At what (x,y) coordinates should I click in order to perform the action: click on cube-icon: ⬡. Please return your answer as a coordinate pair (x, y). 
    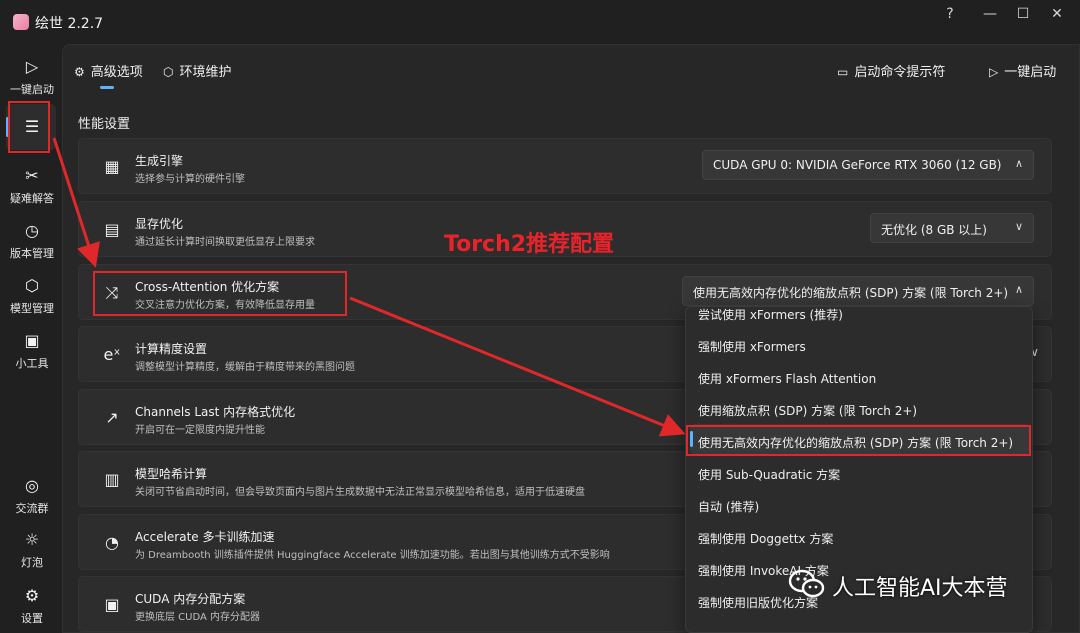
    Looking at the image, I should click on (32, 285).